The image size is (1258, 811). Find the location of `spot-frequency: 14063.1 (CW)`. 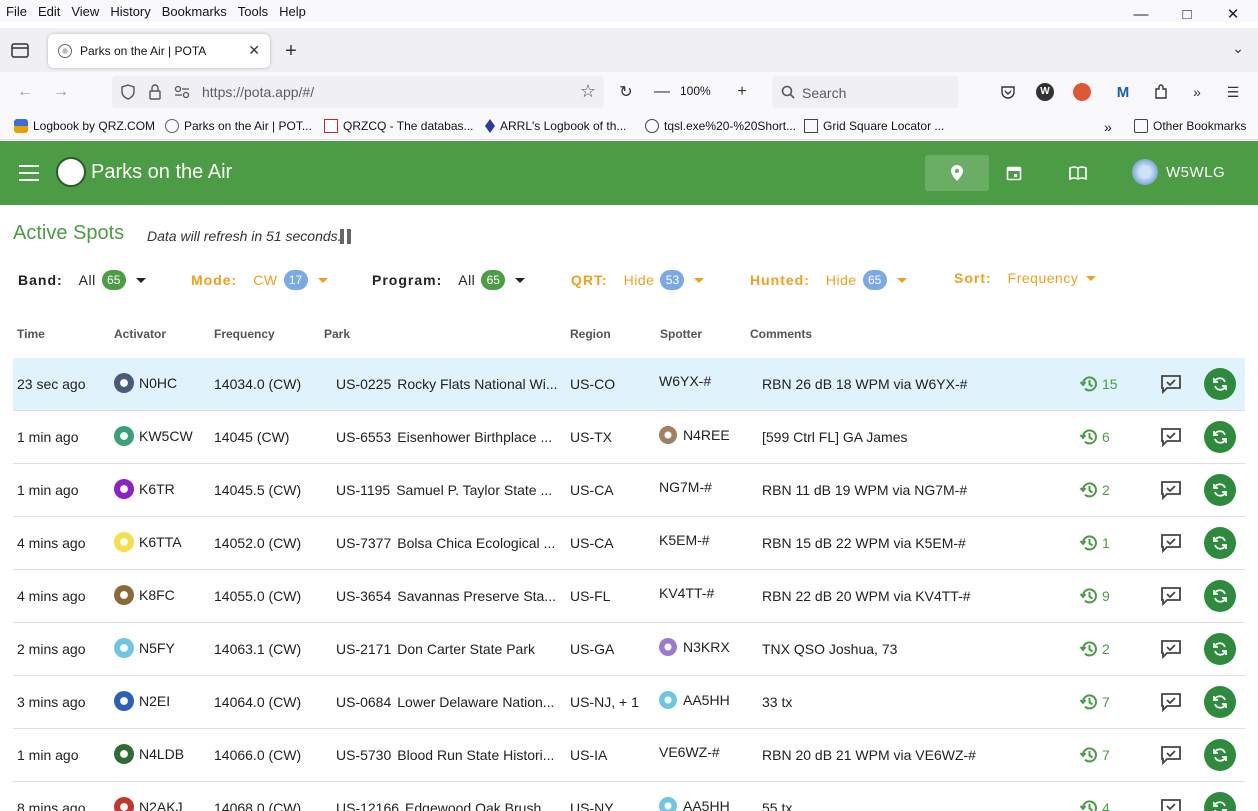

spot-frequency: 14063.1 (CW) is located at coordinates (257, 649).